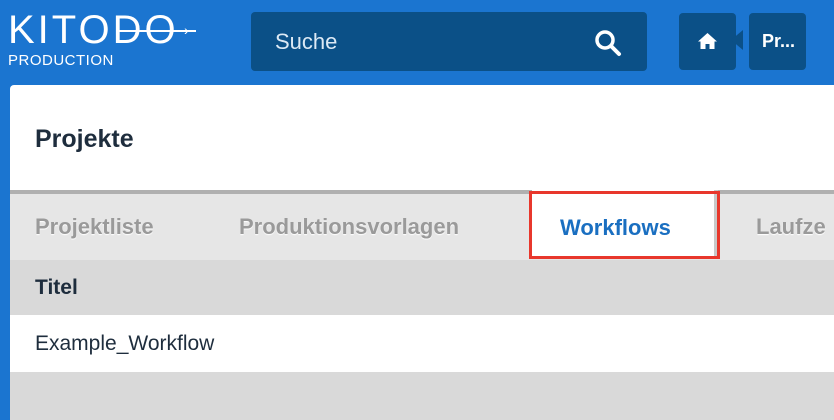 The image size is (834, 420). I want to click on breadcrumb-arrow, so click(737, 40).